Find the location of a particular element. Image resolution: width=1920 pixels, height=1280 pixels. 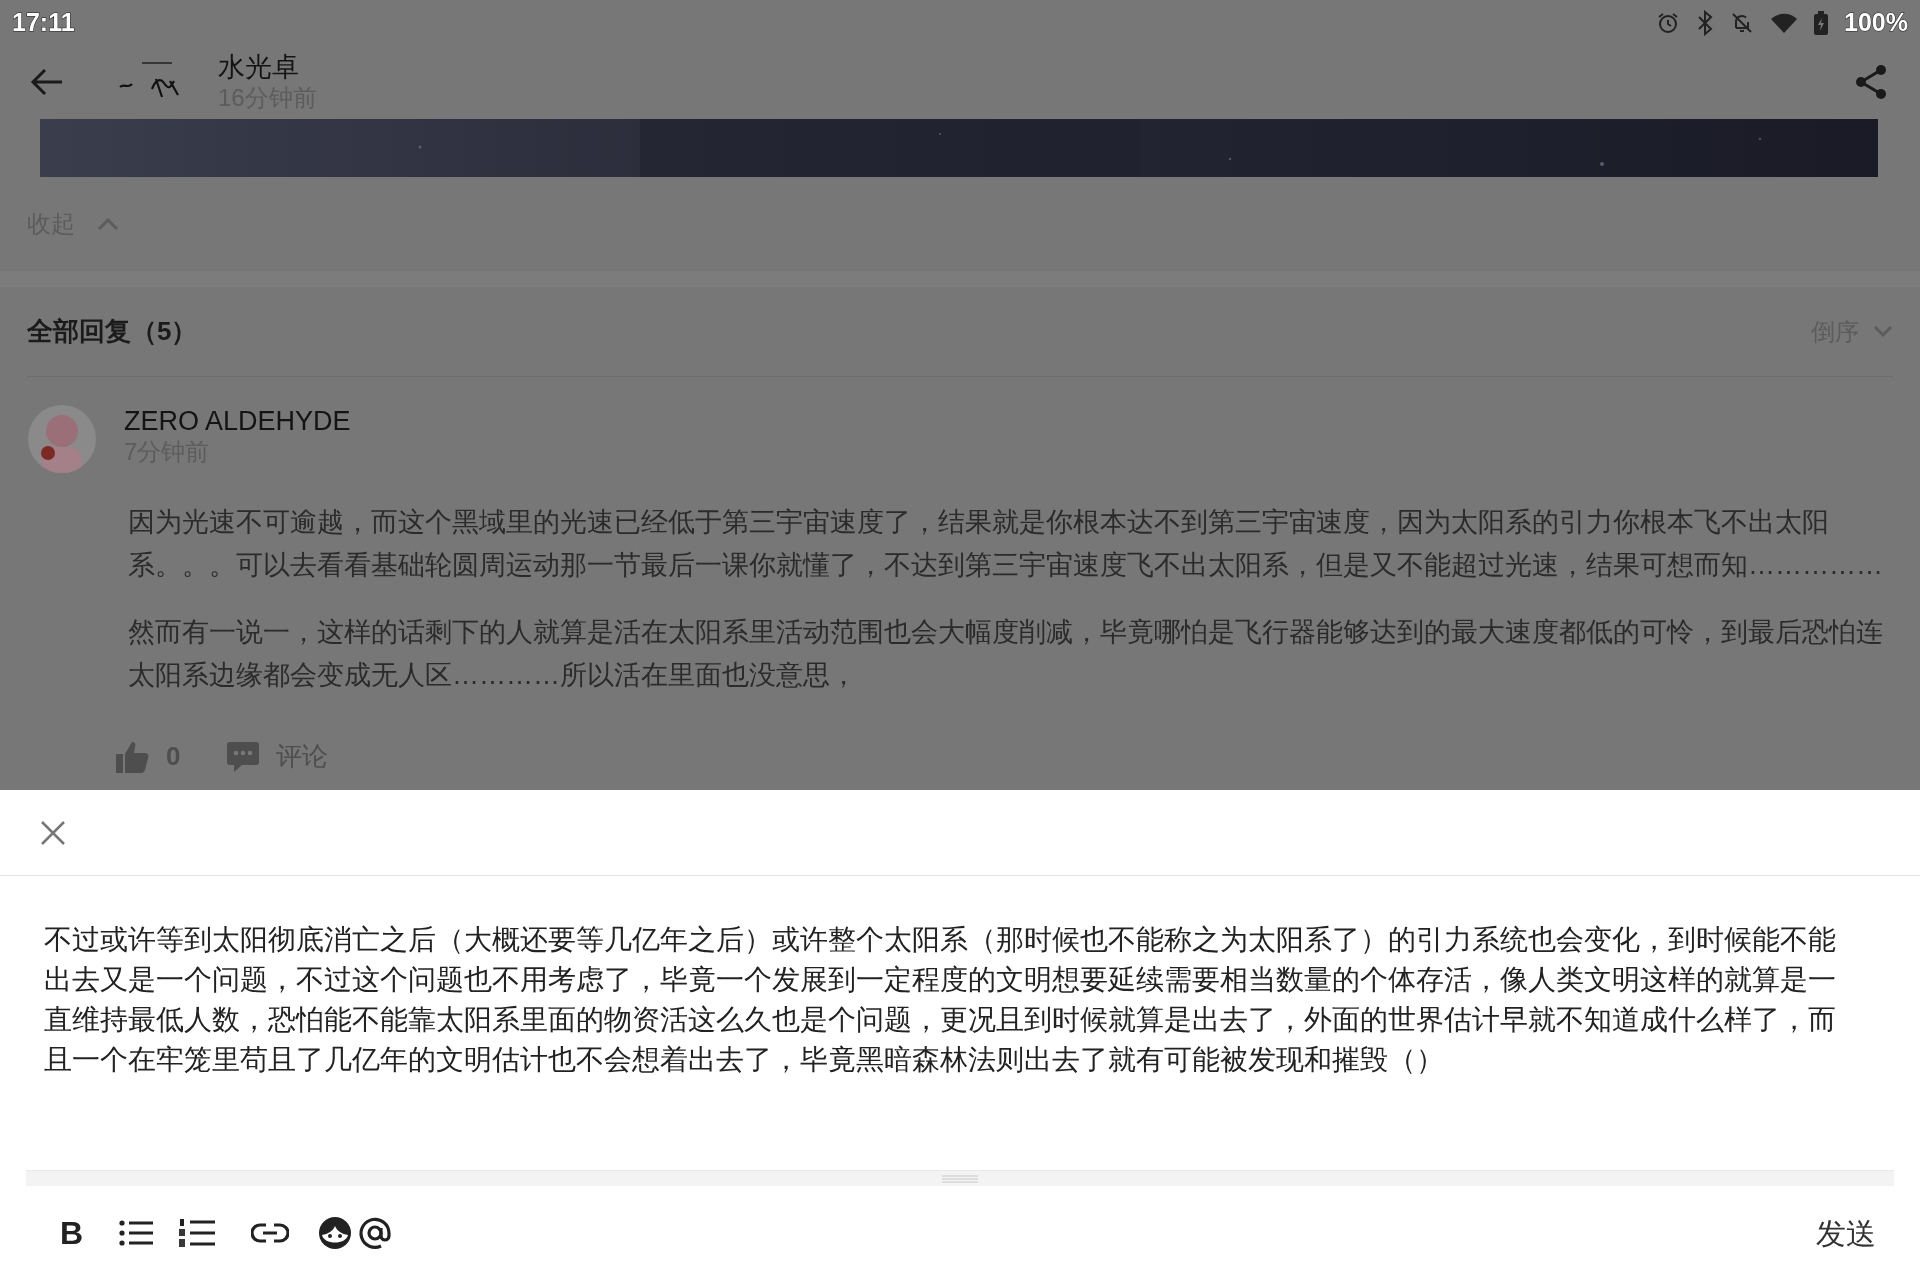

battery-icon is located at coordinates (1821, 22).